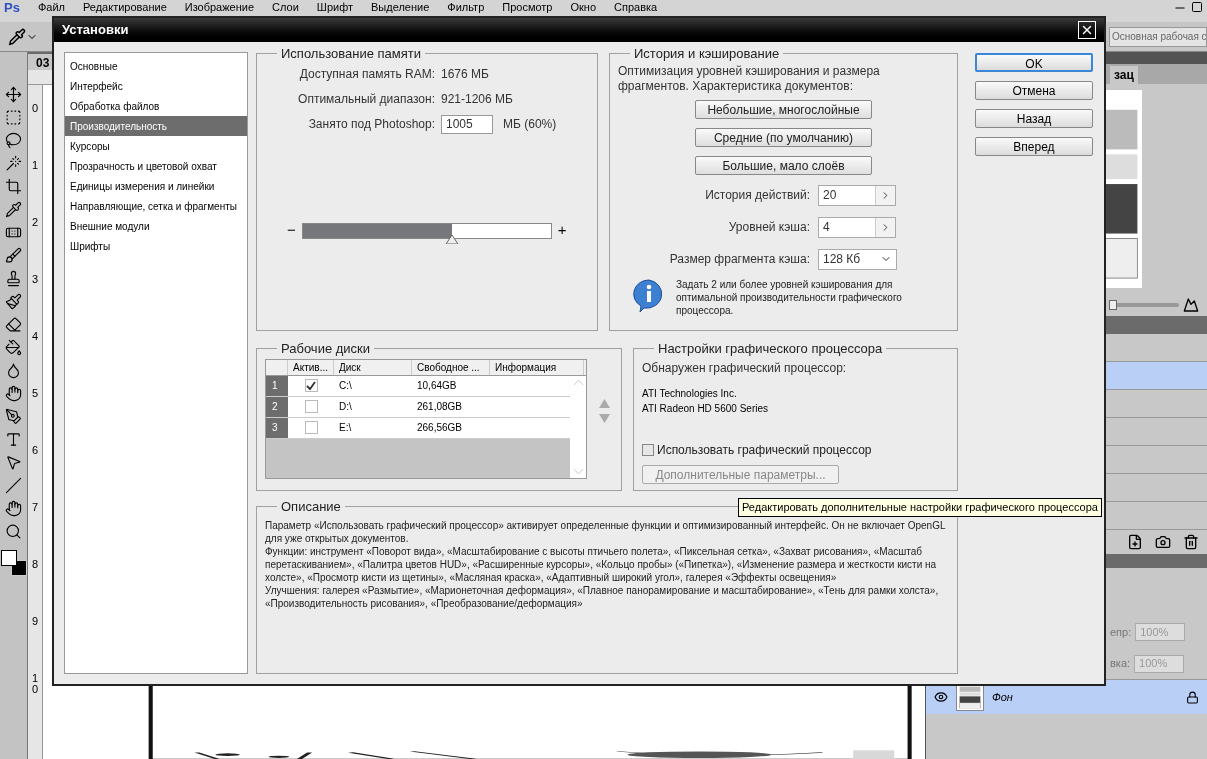  Describe the element at coordinates (1034, 118) in the screenshot. I see `dialog-button: Назад` at that location.